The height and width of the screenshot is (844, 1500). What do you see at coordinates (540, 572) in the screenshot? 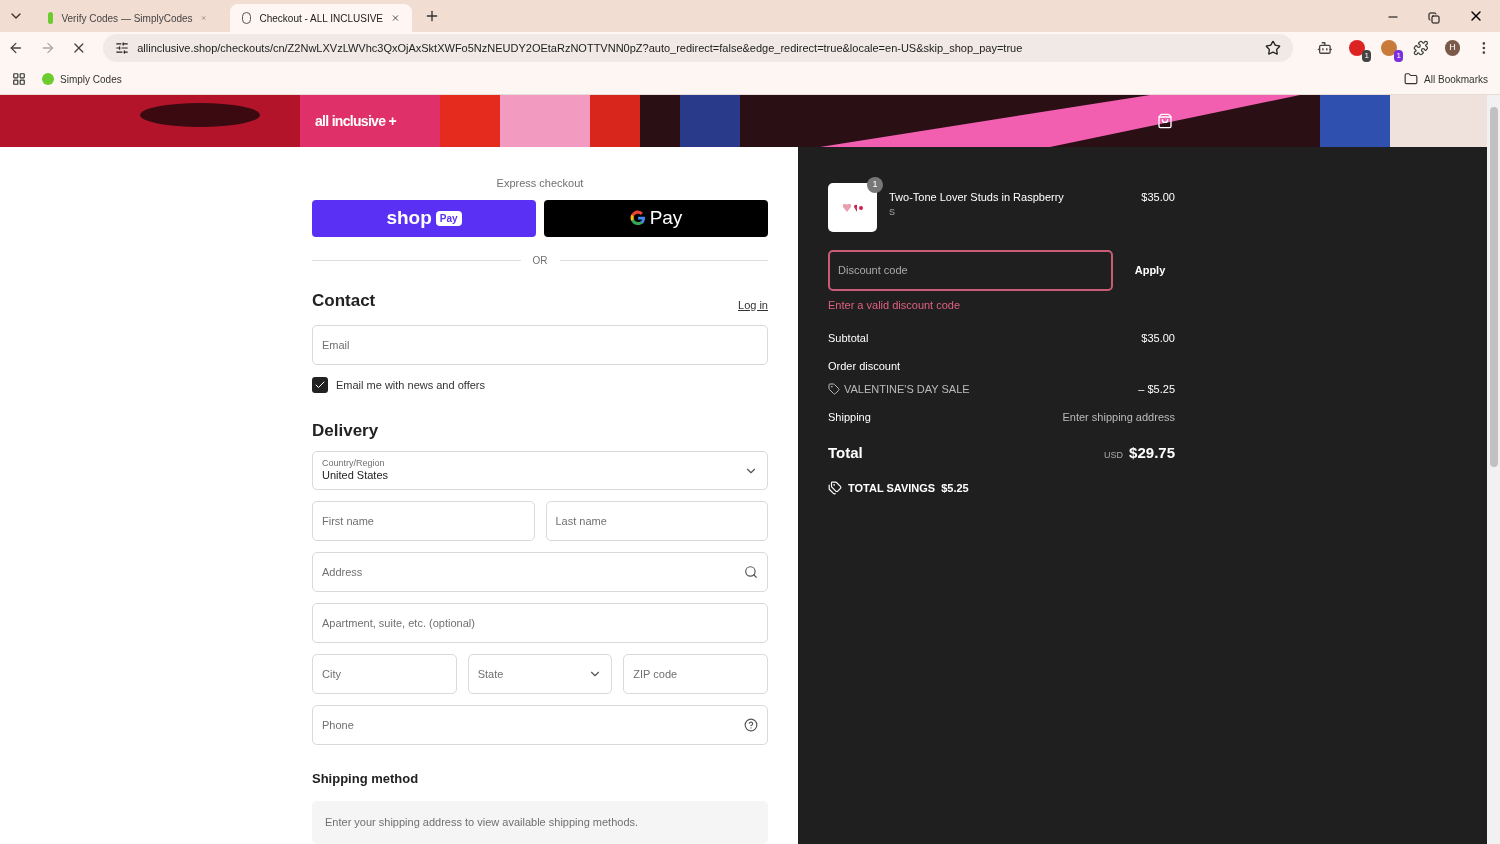
I see `address-field: Address` at bounding box center [540, 572].